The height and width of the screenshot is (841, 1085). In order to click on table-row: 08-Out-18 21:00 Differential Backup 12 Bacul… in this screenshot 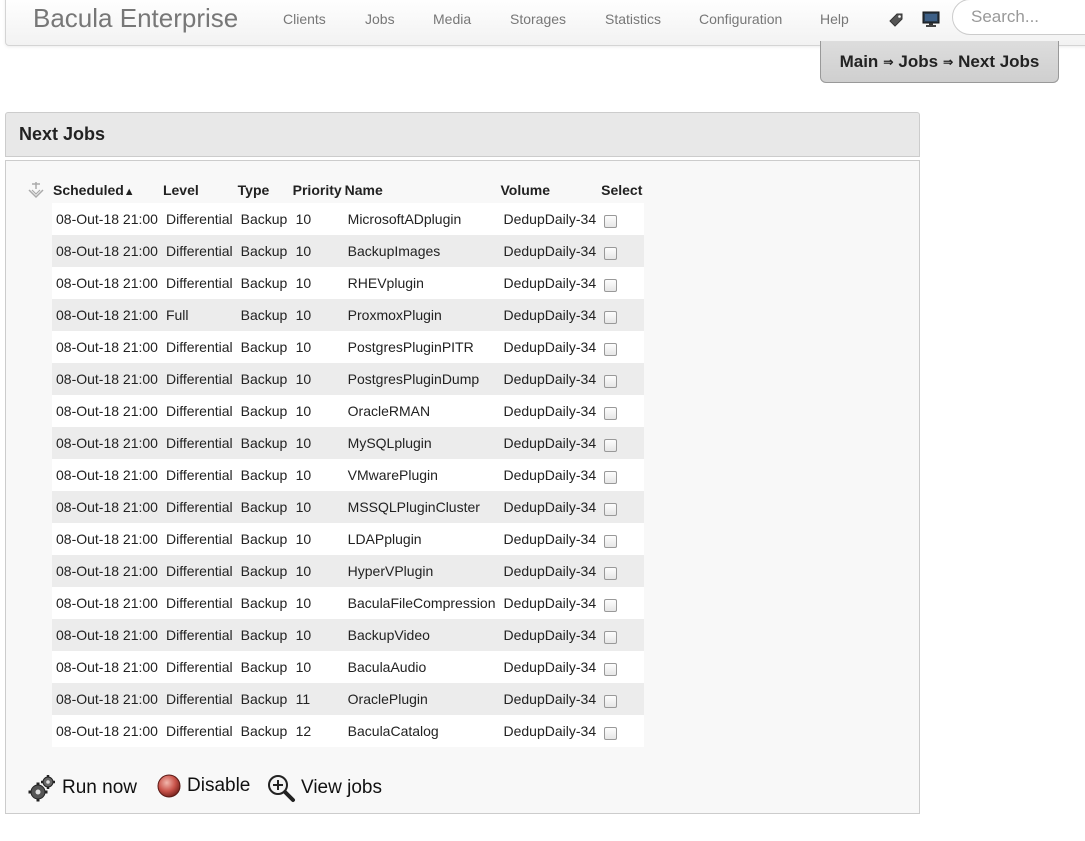, I will do `click(348, 731)`.